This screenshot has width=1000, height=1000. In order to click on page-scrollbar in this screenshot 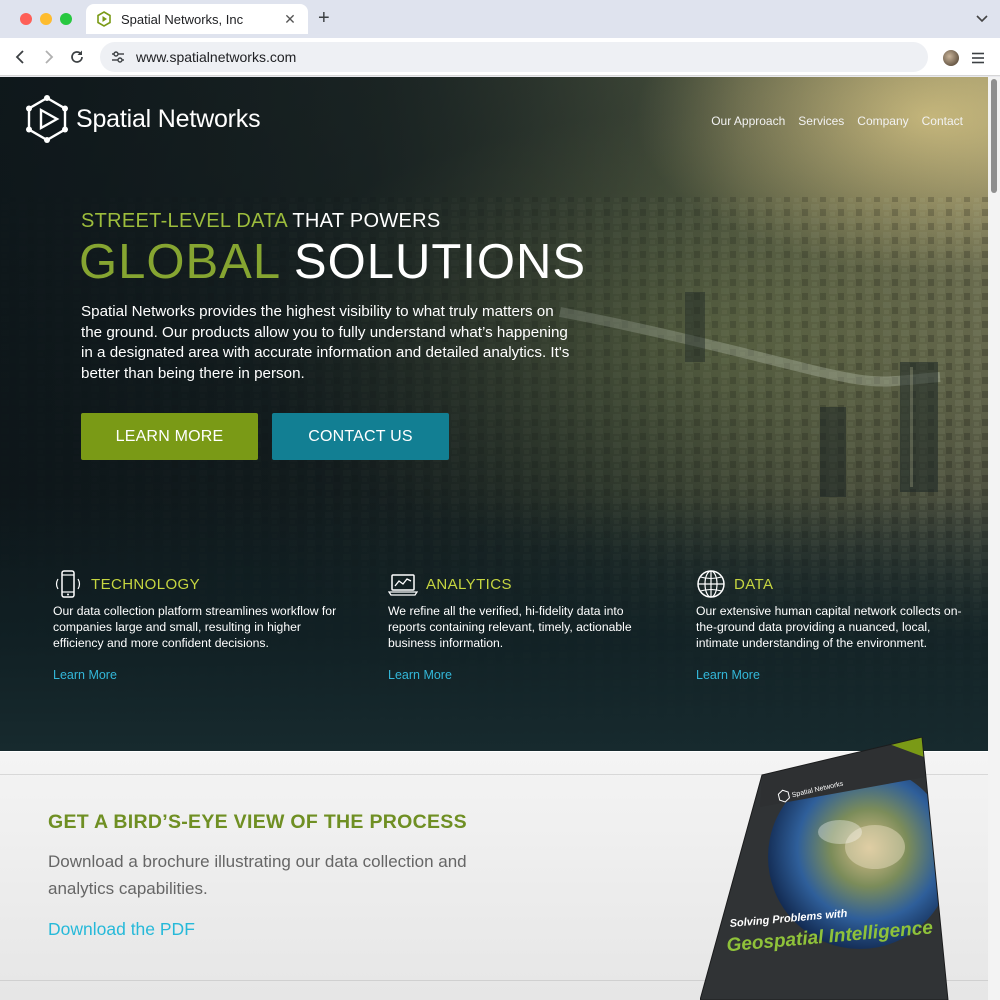, I will do `click(994, 538)`.